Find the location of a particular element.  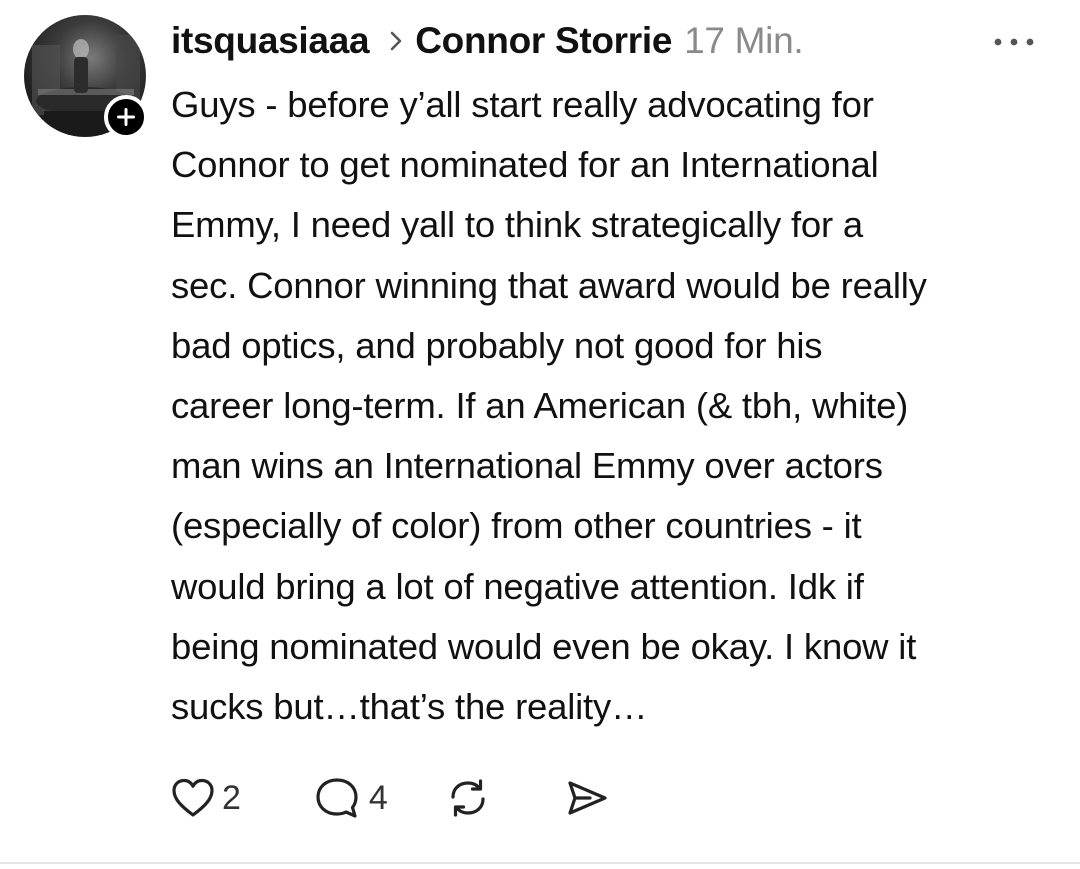

plus-icon is located at coordinates (126, 117).